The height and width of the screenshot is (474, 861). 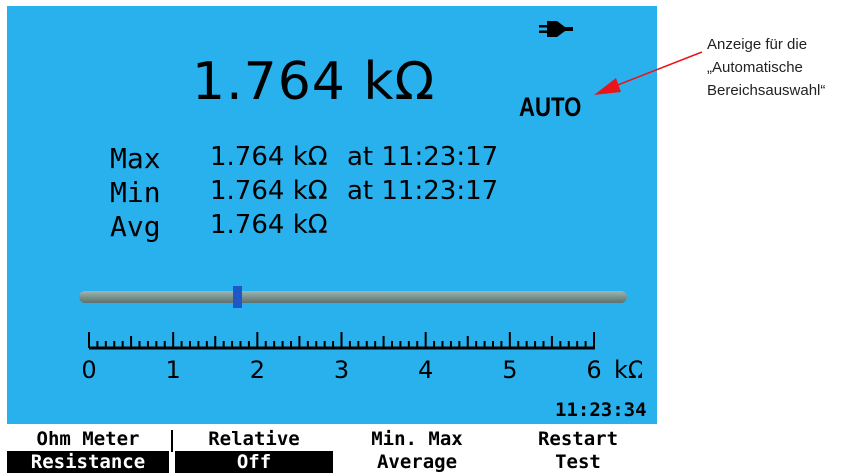 I want to click on scale-unit-label: kΩ, so click(x=628, y=369).